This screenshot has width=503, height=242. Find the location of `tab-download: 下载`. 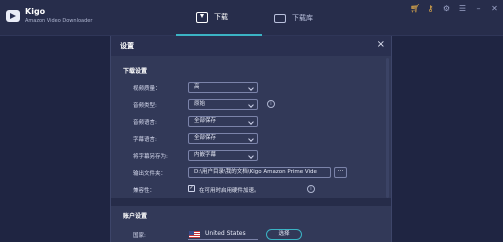

tab-download: 下载 is located at coordinates (219, 18).